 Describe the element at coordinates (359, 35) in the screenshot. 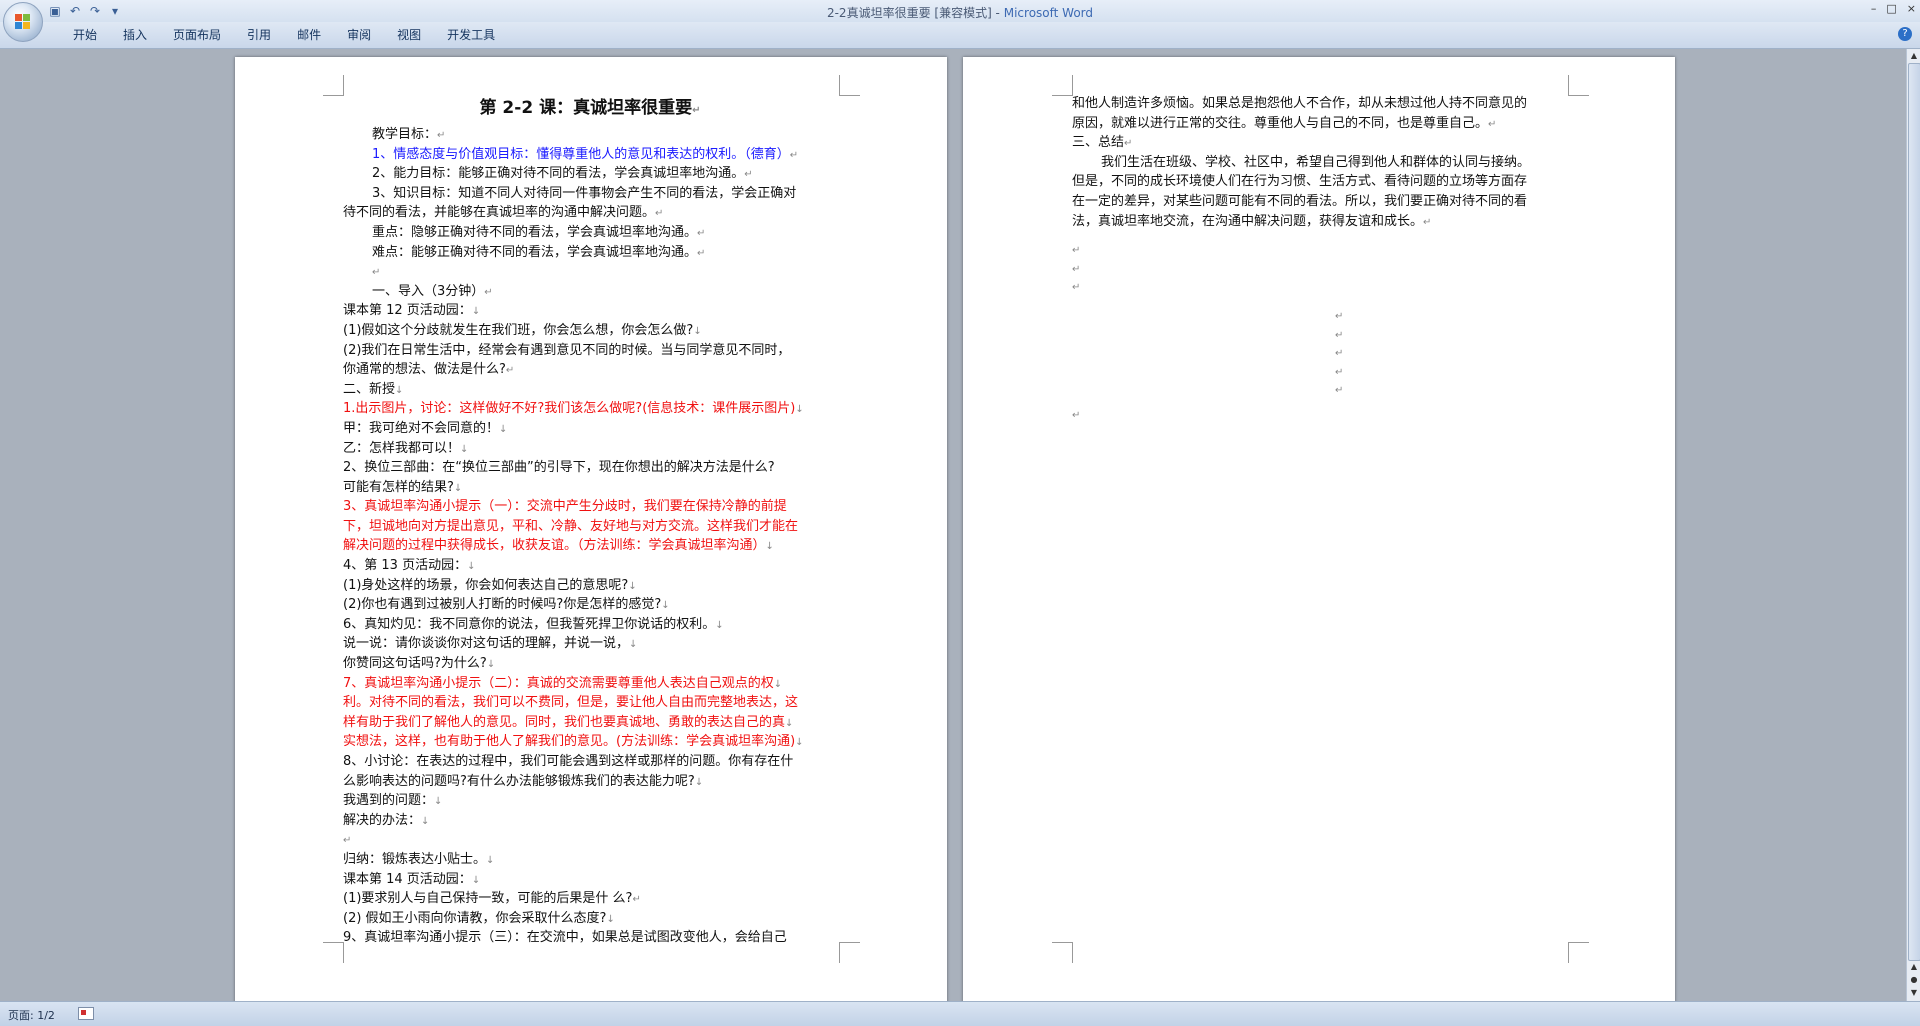

I see `tab-review: 审阅` at that location.